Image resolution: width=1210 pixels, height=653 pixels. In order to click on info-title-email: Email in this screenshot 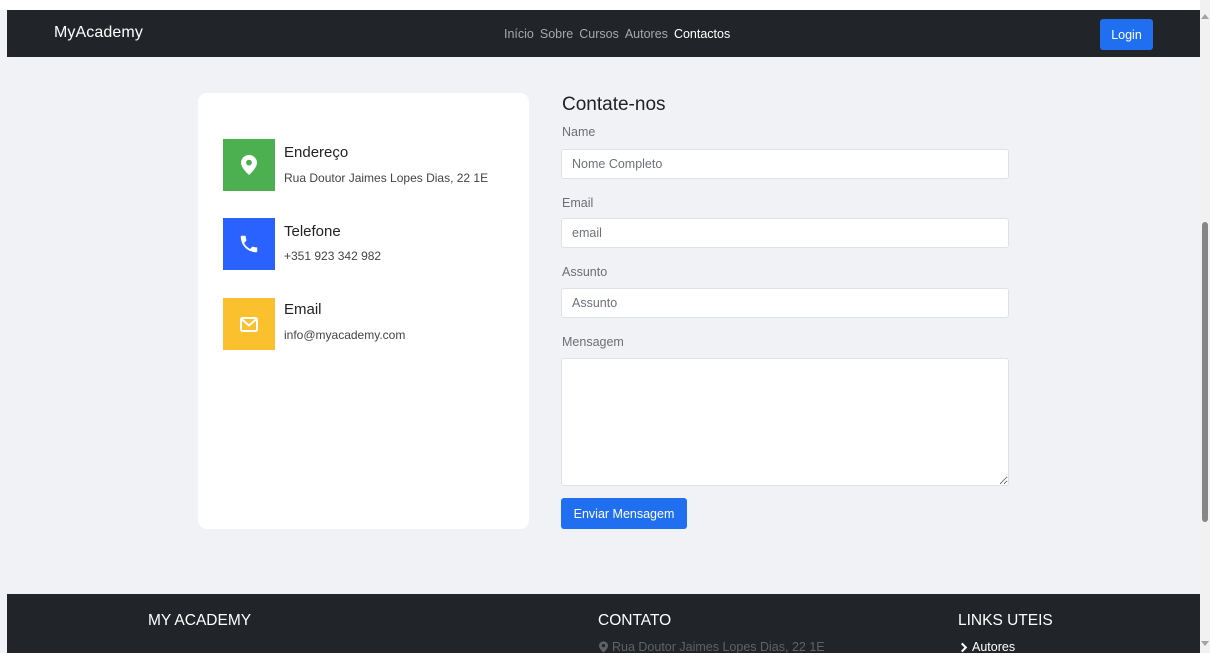, I will do `click(303, 309)`.